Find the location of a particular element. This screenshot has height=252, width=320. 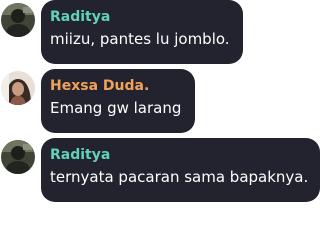

message-text: miizu, pantes lu jomblo. is located at coordinates (140, 39).